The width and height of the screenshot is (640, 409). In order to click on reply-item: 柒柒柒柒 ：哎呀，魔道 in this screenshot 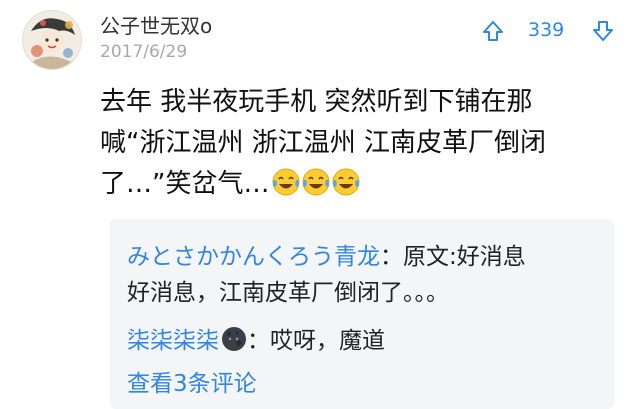, I will do `click(256, 340)`.